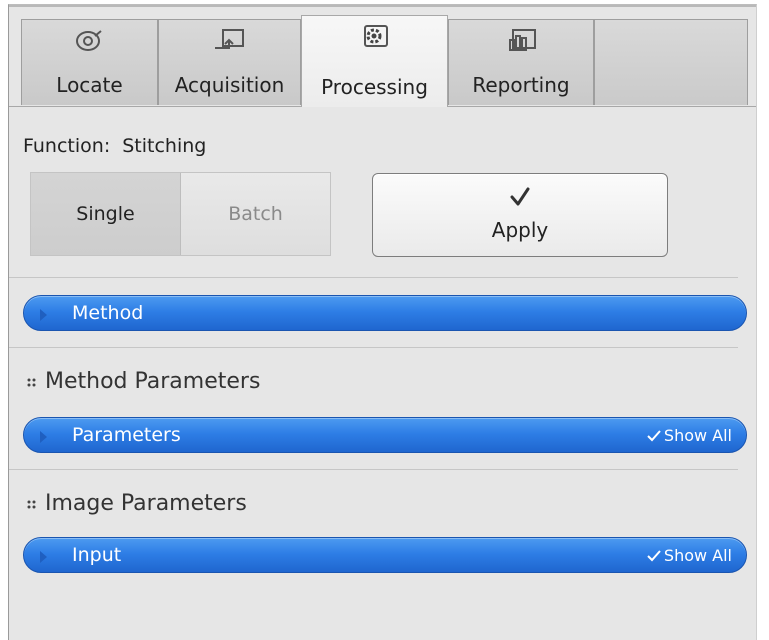 This screenshot has height=640, width=769. I want to click on method-parameters-title: Method Parameters, so click(153, 381).